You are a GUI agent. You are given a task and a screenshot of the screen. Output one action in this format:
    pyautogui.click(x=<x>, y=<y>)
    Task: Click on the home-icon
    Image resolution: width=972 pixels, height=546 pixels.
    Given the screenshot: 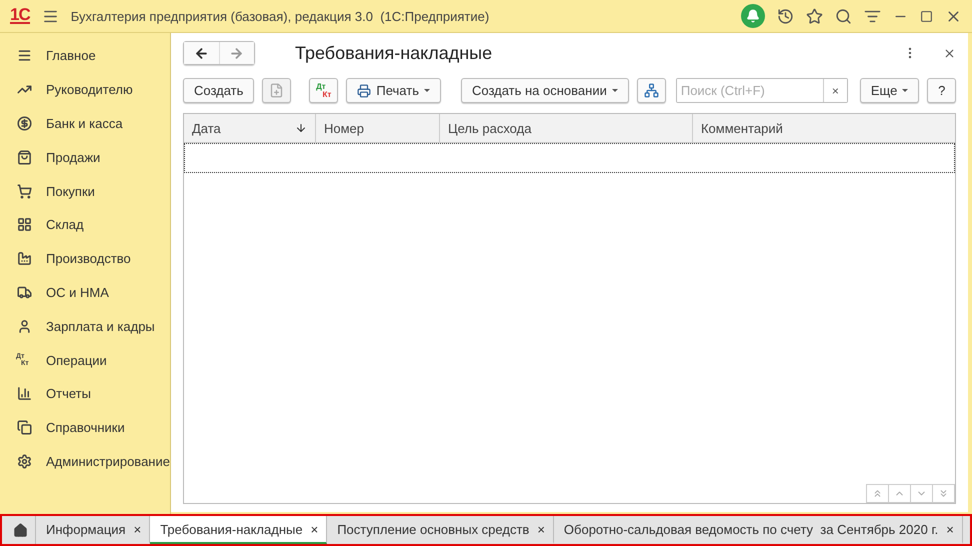 What is the action you would take?
    pyautogui.click(x=20, y=530)
    